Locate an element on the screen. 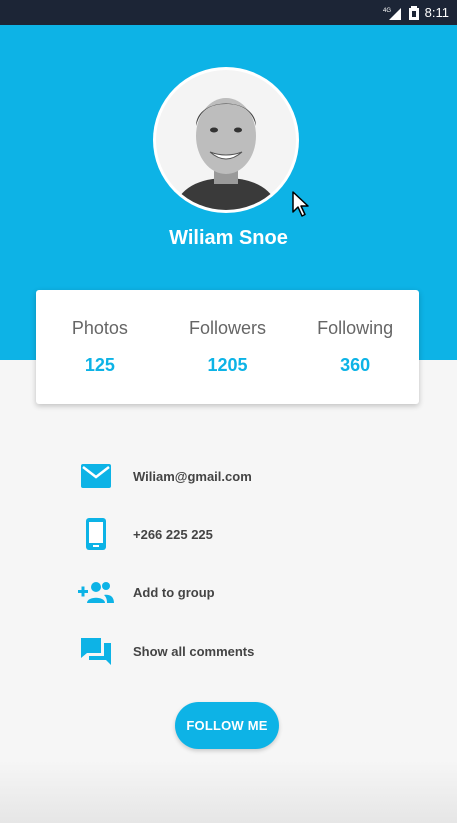 The image size is (457, 823). status-bar: 4G 8:11 is located at coordinates (228, 12).